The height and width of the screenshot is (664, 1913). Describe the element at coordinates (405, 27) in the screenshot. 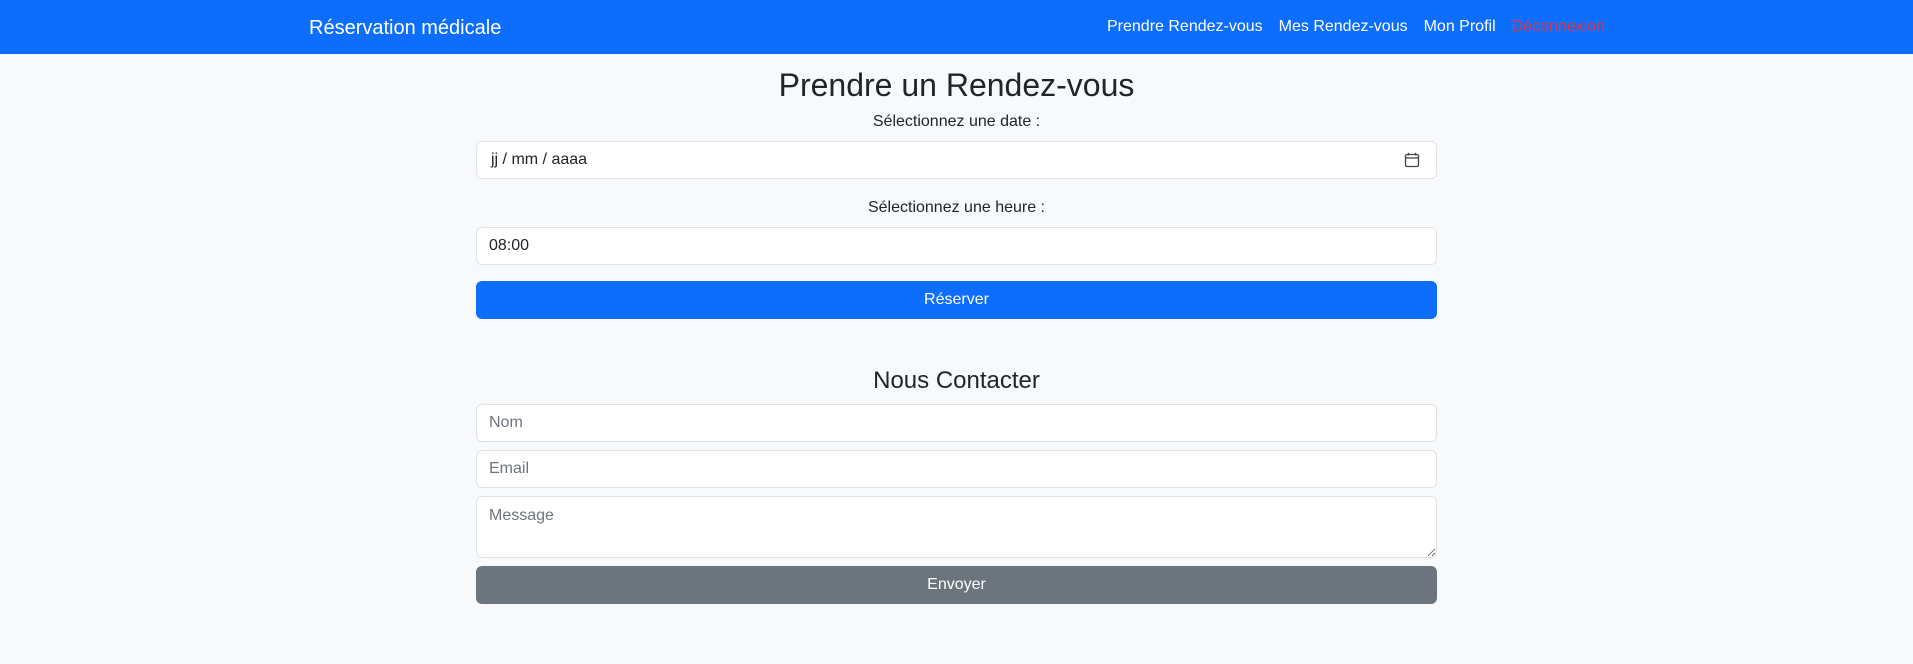

I see `brand-link: Réservation médicale` at that location.